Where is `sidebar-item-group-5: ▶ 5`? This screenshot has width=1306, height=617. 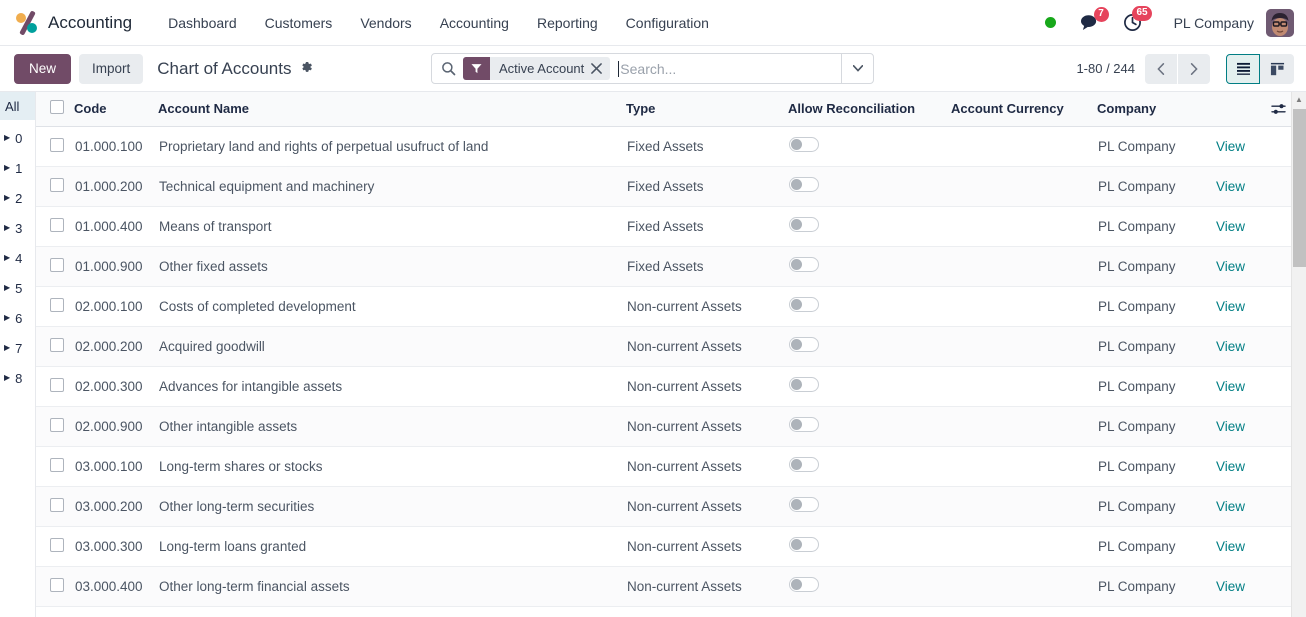 sidebar-item-group-5: ▶ 5 is located at coordinates (17, 288).